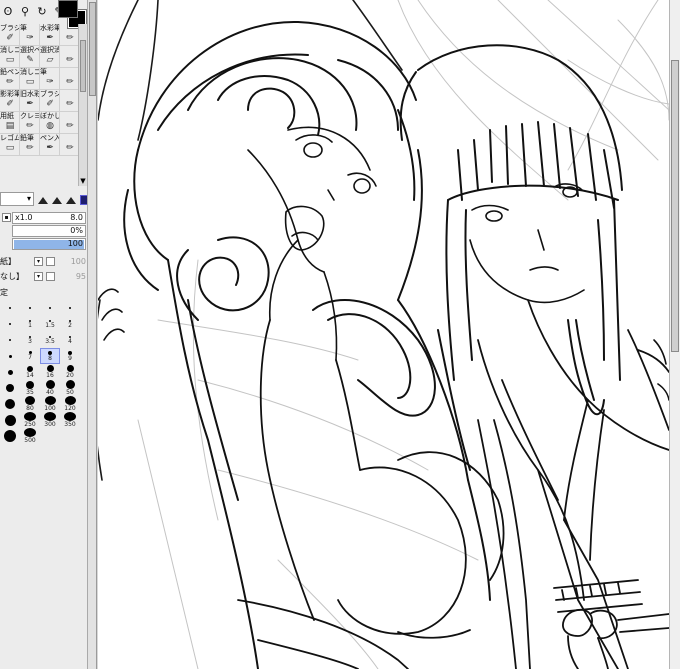 The height and width of the screenshot is (669, 680). Describe the element at coordinates (10, 72) in the screenshot. I see `brush-tool-label: 鉛ペン` at that location.